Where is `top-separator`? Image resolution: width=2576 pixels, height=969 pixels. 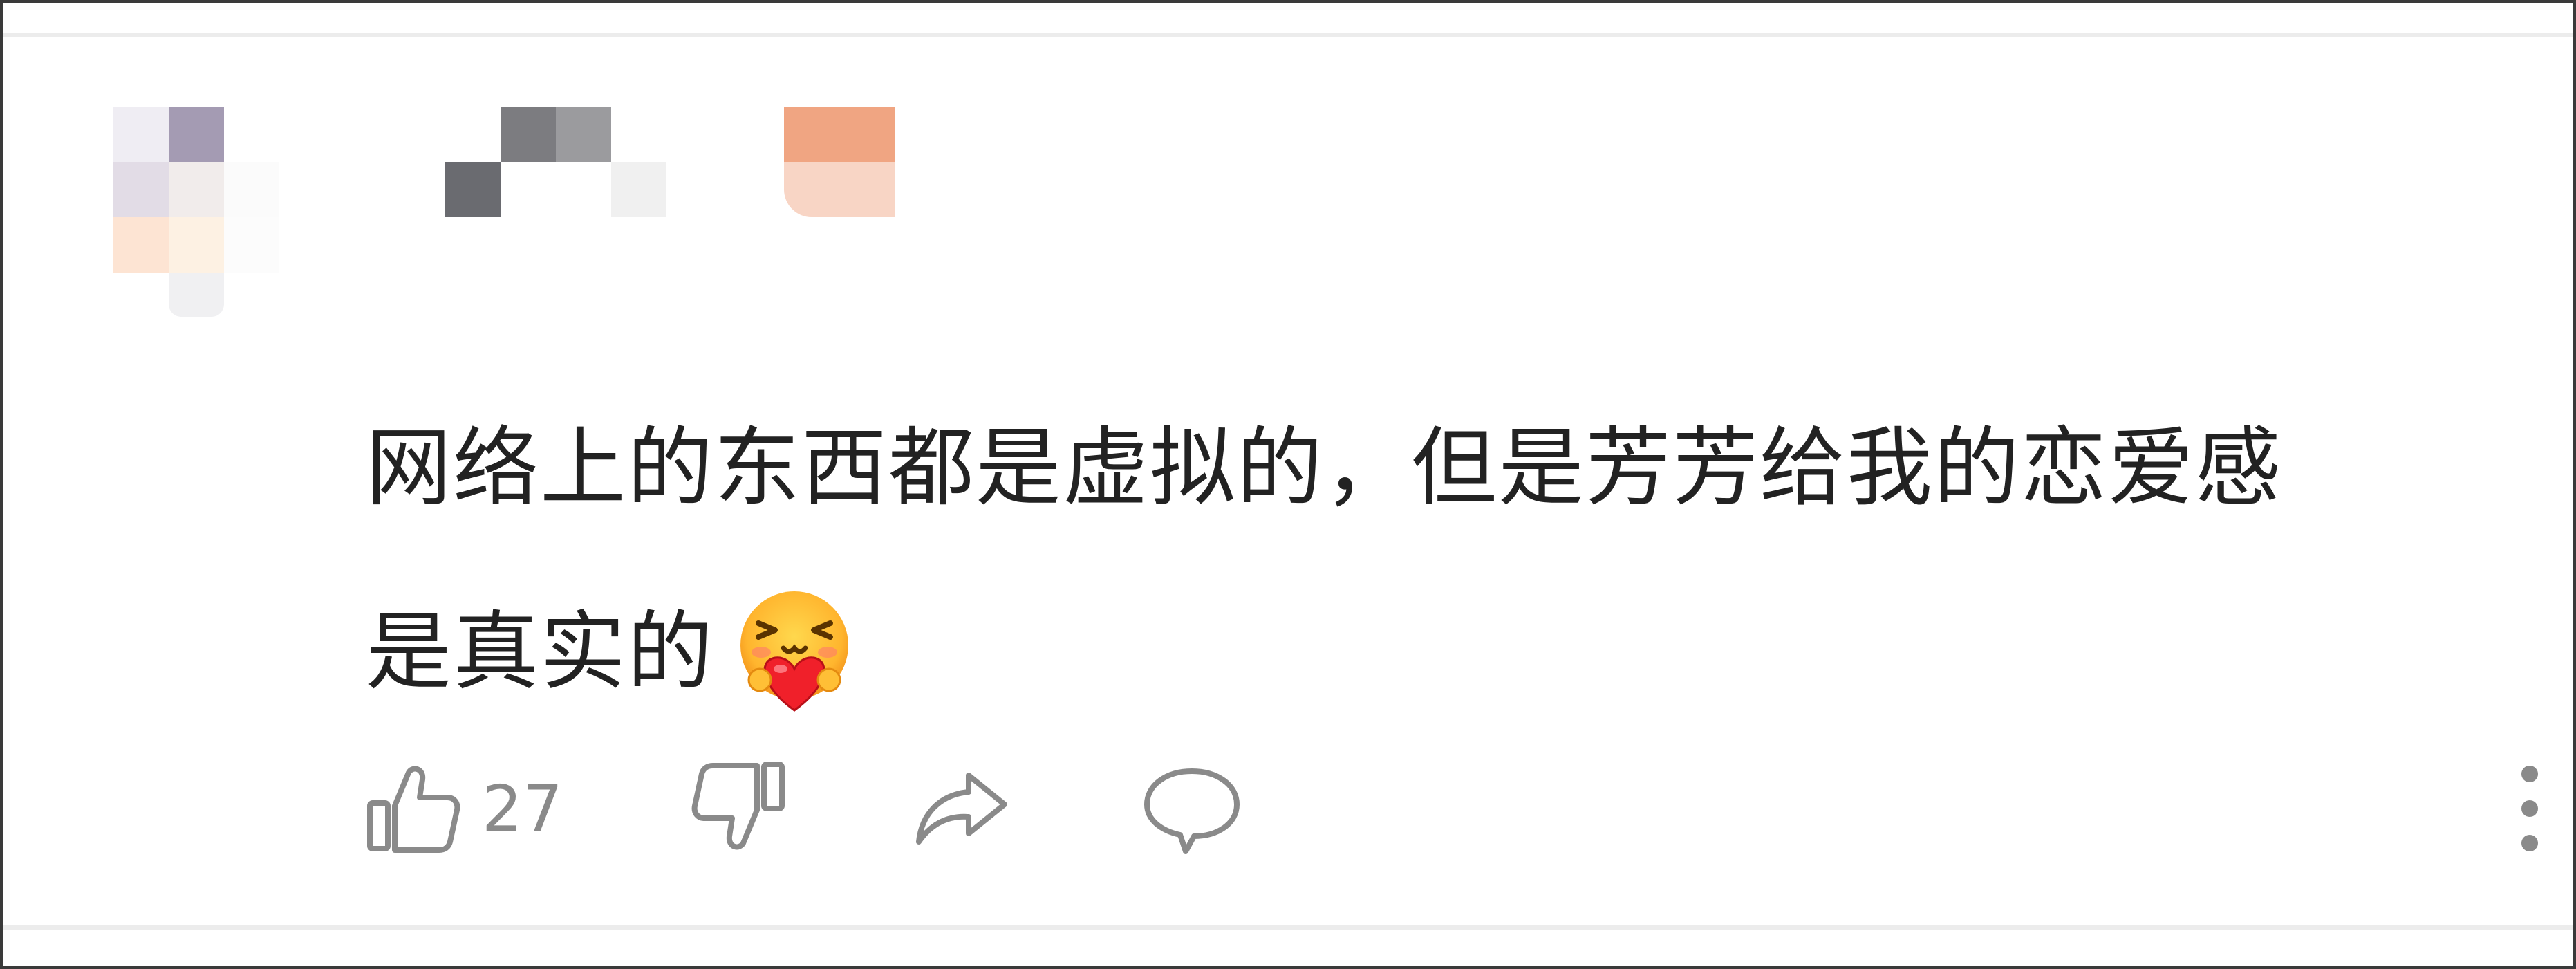
top-separator is located at coordinates (1288, 35).